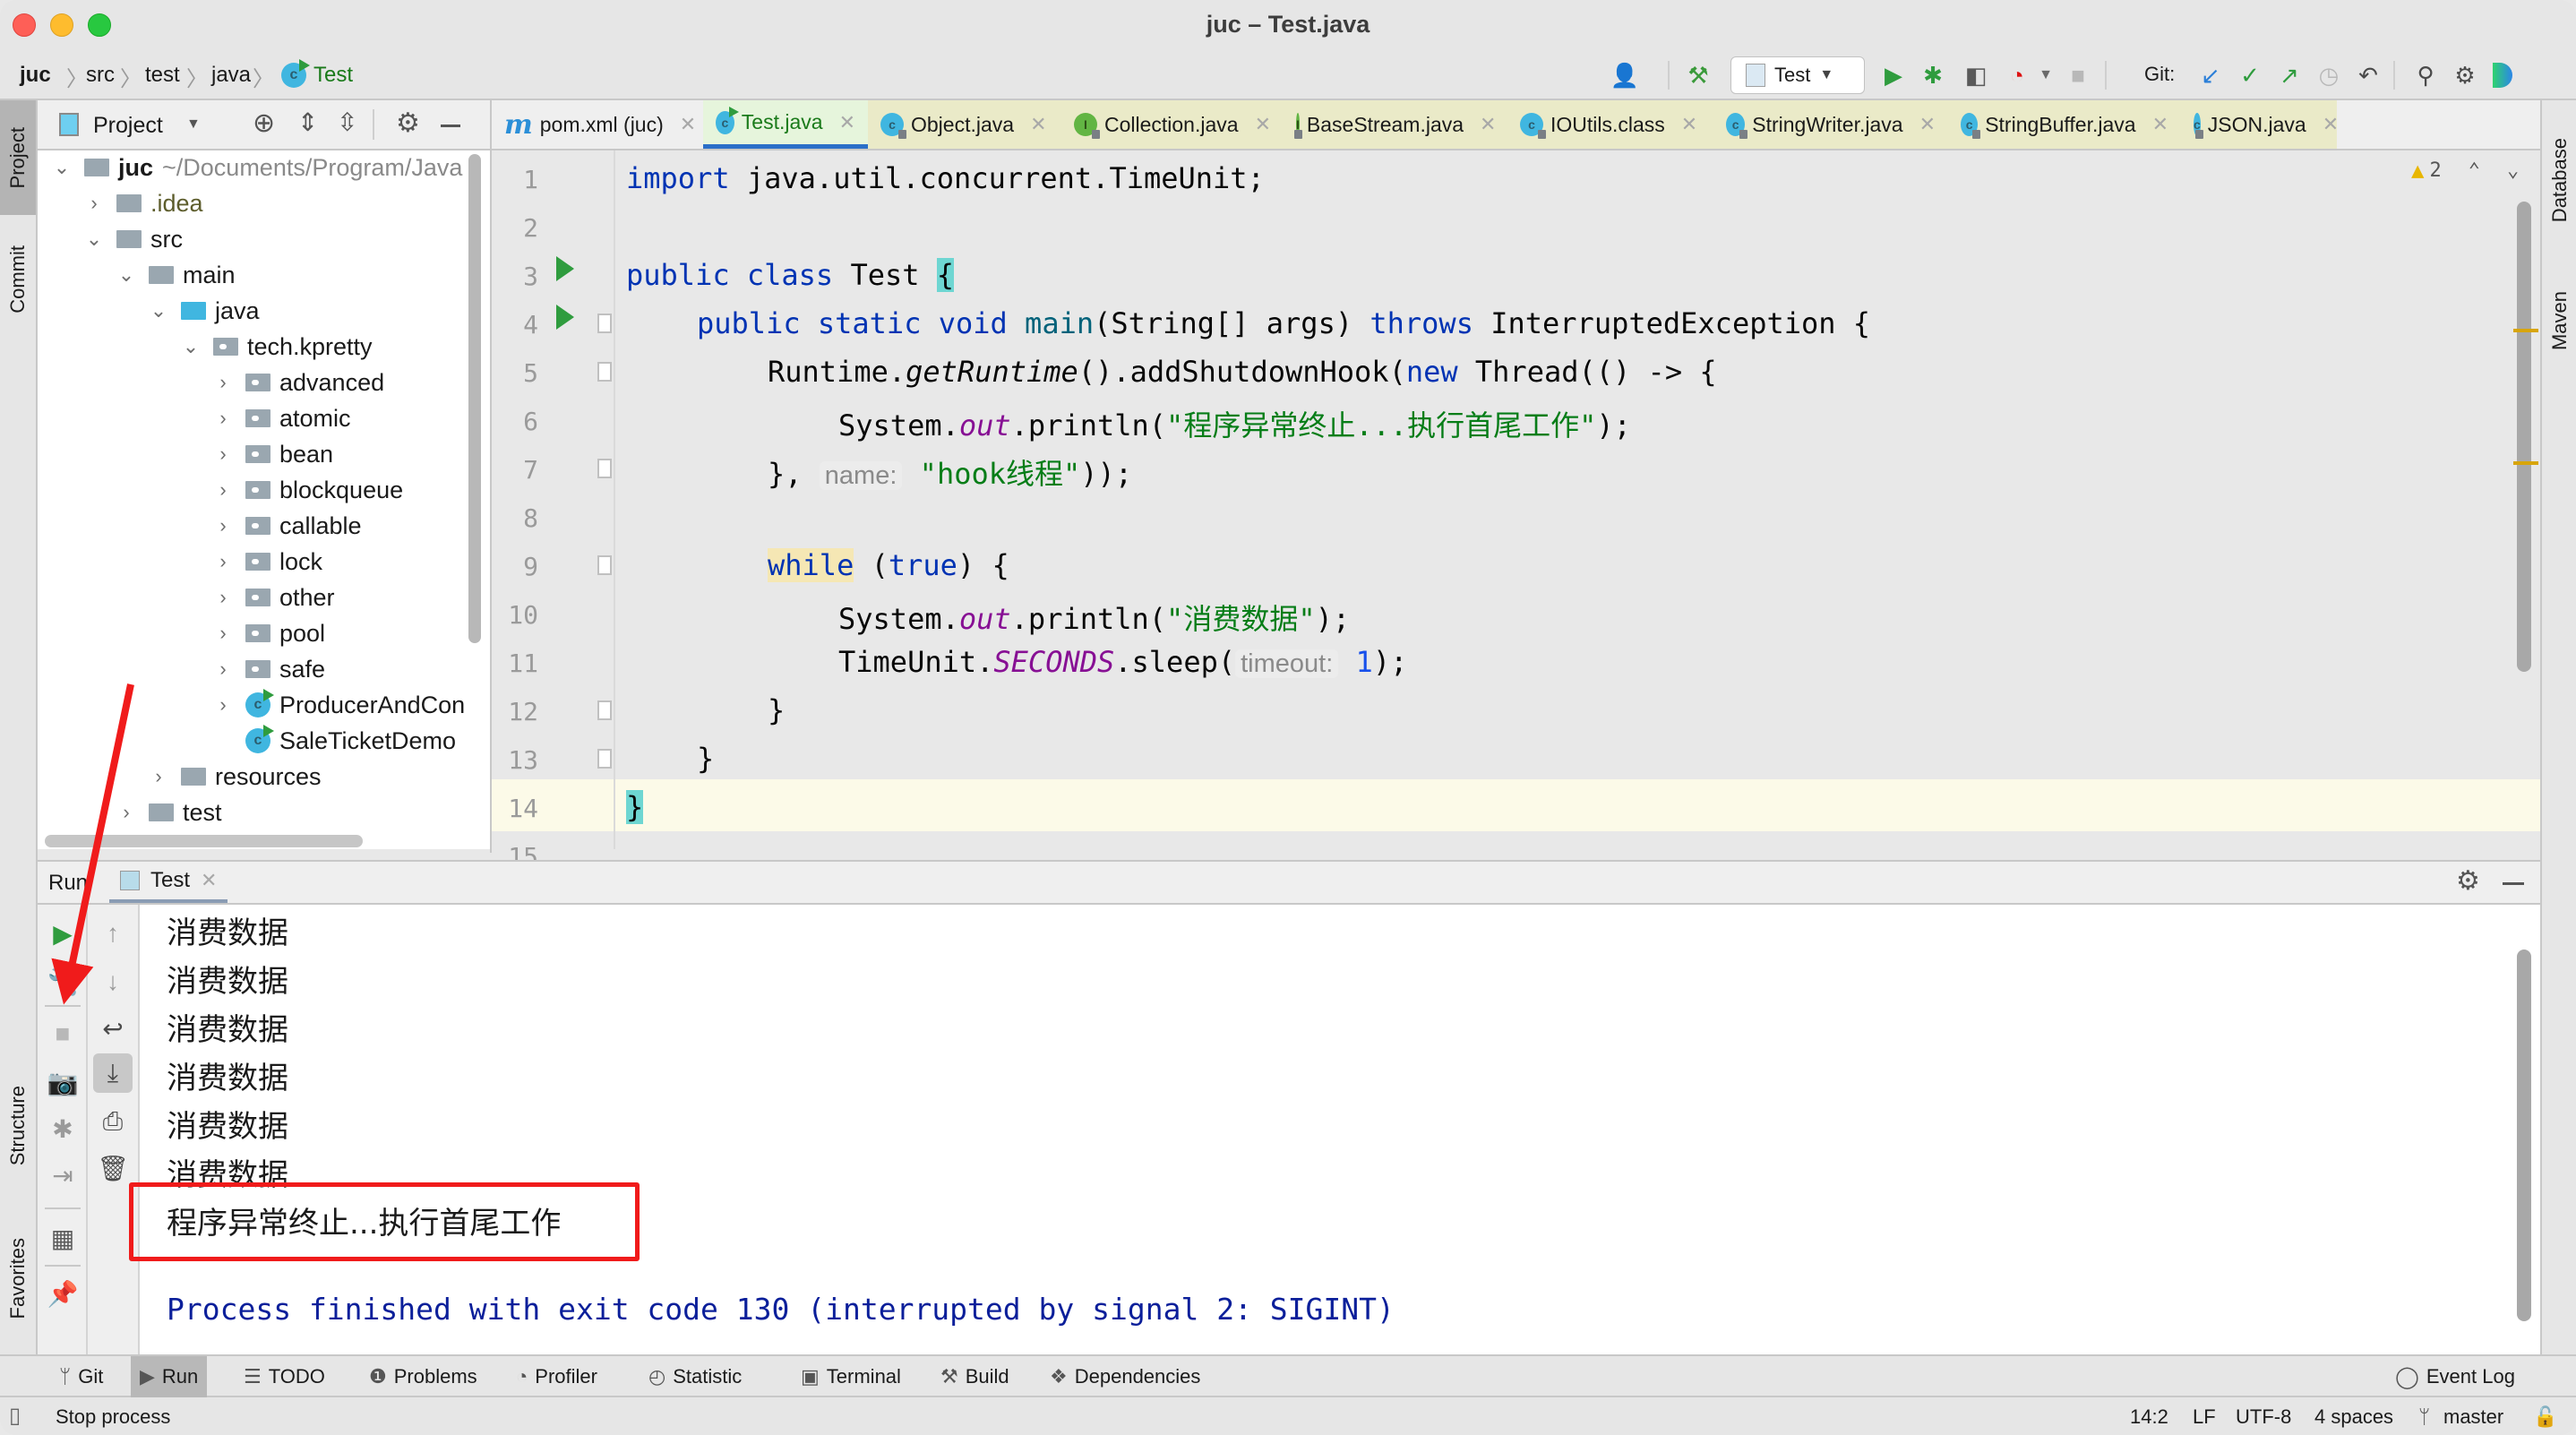 The image size is (2576, 1435). Describe the element at coordinates (2046, 75) in the screenshot. I see `profile-dropdown-icon: ▼` at that location.